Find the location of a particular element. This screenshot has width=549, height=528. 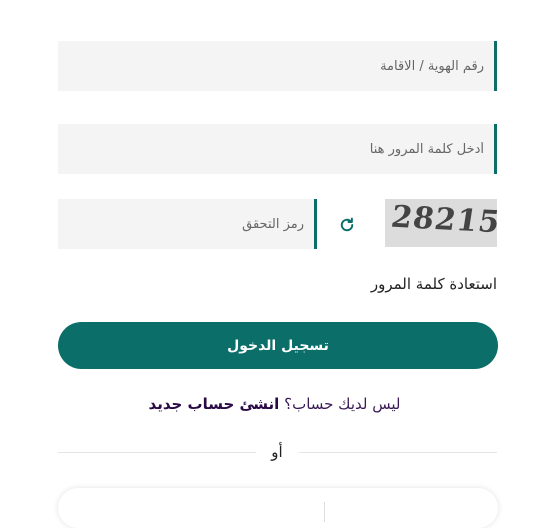

captcha-image: 282150 is located at coordinates (441, 223).